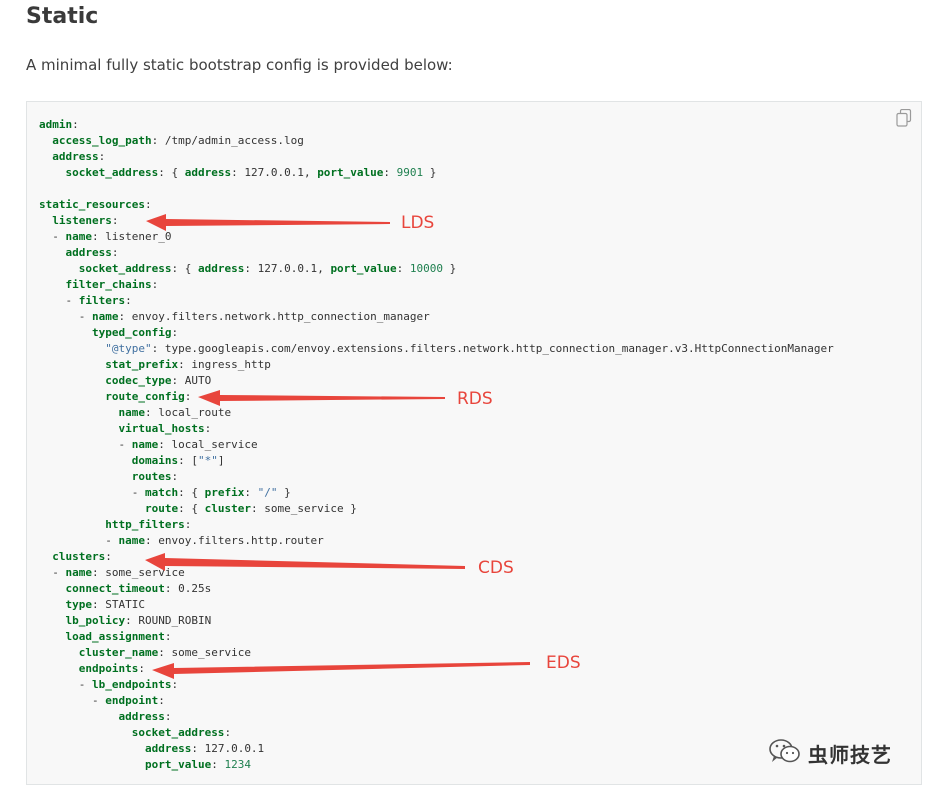 The image size is (941, 795). Describe the element at coordinates (305, 562) in the screenshot. I see `arrow-cds` at that location.